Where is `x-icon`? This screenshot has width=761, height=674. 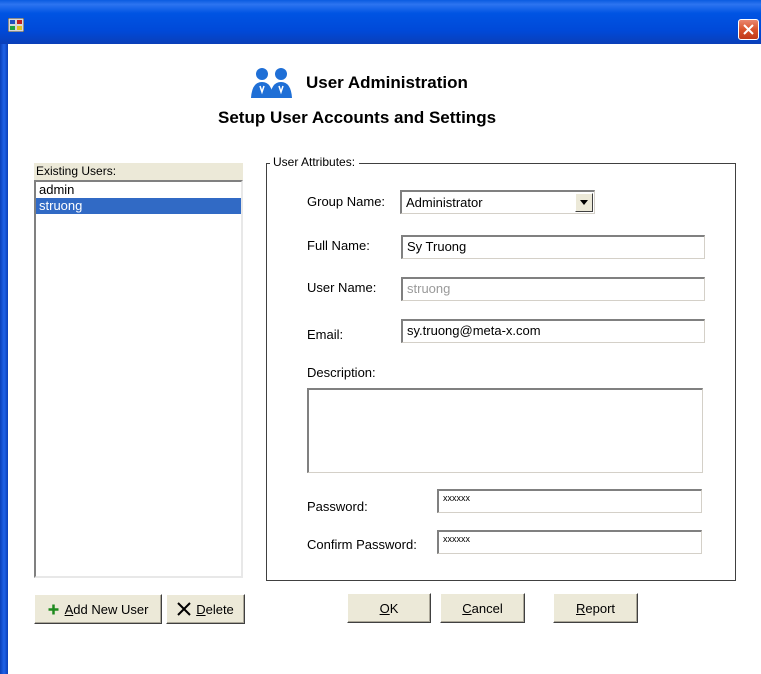
x-icon is located at coordinates (184, 609).